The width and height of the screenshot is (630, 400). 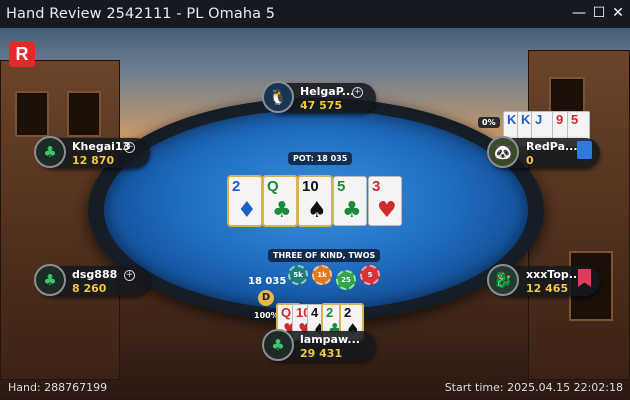 What do you see at coordinates (370, 275) in the screenshot?
I see `chip-stack: 5` at bounding box center [370, 275].